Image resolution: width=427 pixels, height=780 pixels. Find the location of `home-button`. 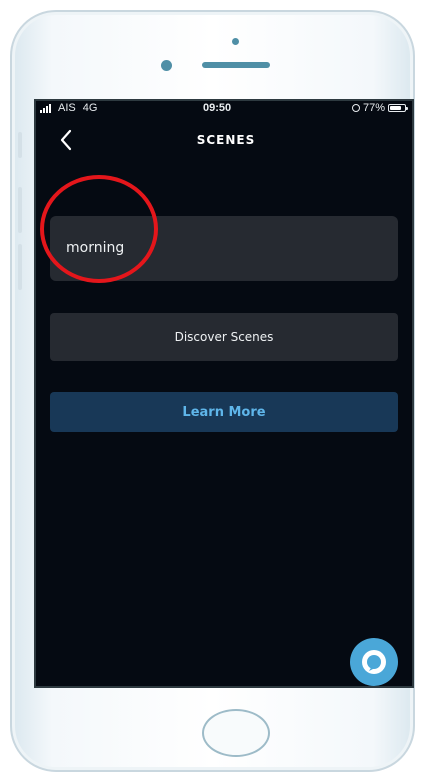

home-button is located at coordinates (236, 733).